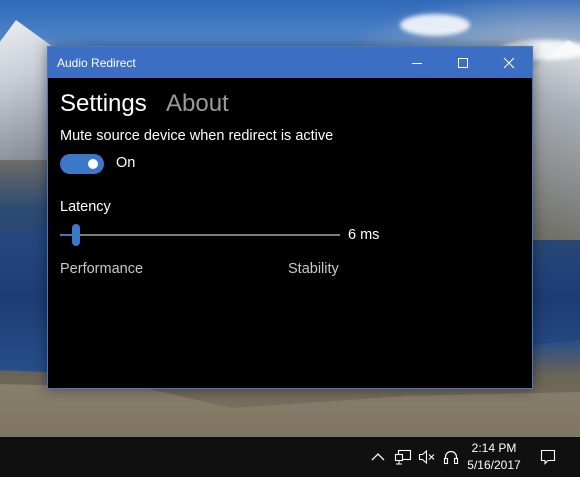 The width and height of the screenshot is (580, 477). What do you see at coordinates (197, 104) in the screenshot?
I see `tab-about: About` at bounding box center [197, 104].